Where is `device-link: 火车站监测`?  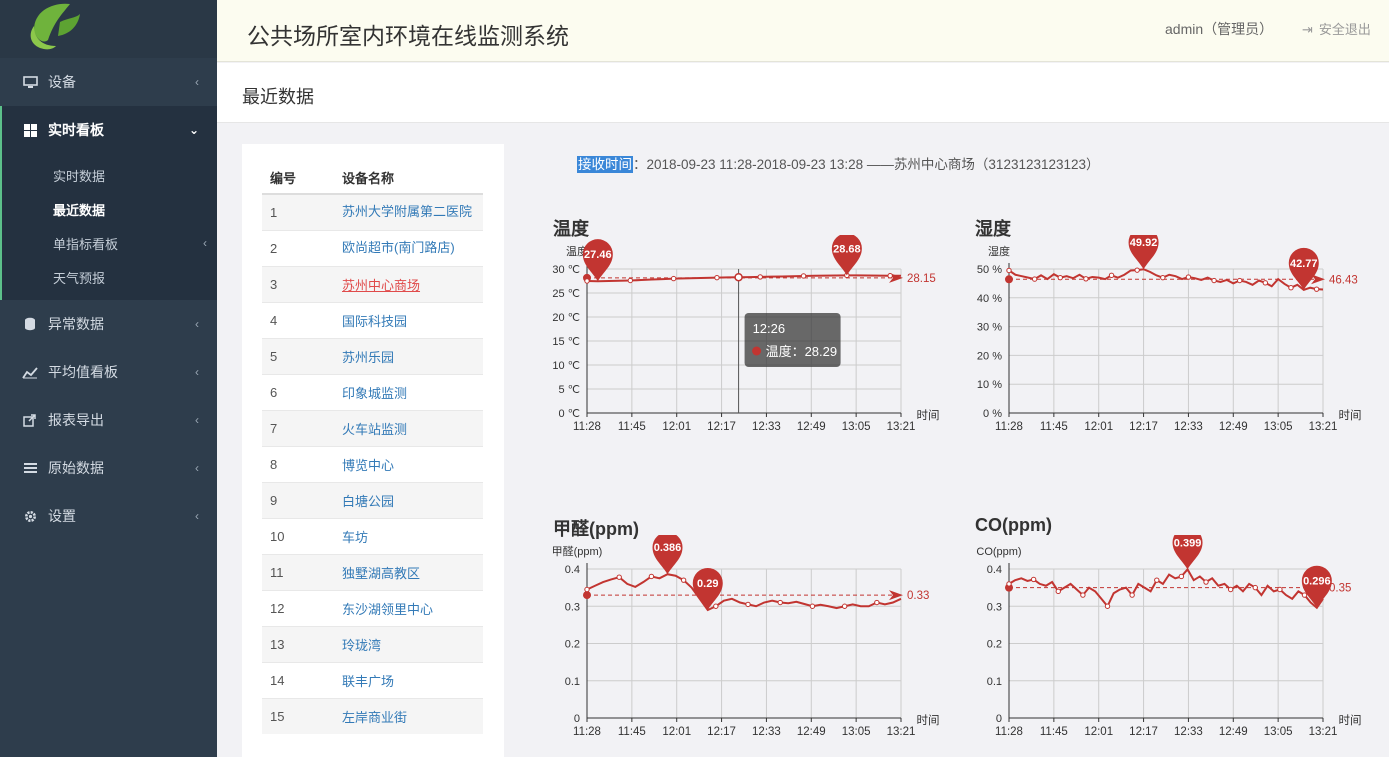 device-link: 火车站监测 is located at coordinates (374, 429).